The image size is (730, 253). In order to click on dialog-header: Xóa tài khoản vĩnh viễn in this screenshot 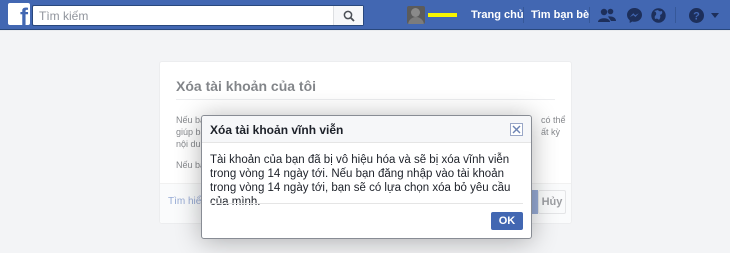, I will do `click(366, 129)`.